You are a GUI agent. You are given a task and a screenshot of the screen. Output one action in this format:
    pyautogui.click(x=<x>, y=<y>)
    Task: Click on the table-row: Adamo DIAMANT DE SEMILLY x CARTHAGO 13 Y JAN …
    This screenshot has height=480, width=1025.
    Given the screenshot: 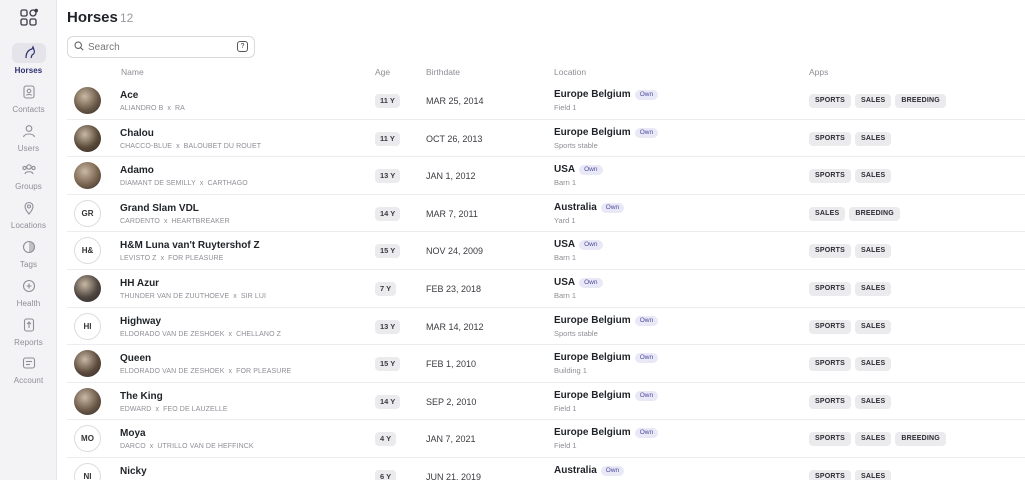 What is the action you would take?
    pyautogui.click(x=546, y=176)
    